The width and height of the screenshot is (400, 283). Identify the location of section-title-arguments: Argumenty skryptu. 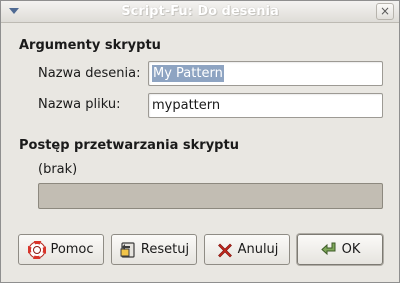
(90, 45).